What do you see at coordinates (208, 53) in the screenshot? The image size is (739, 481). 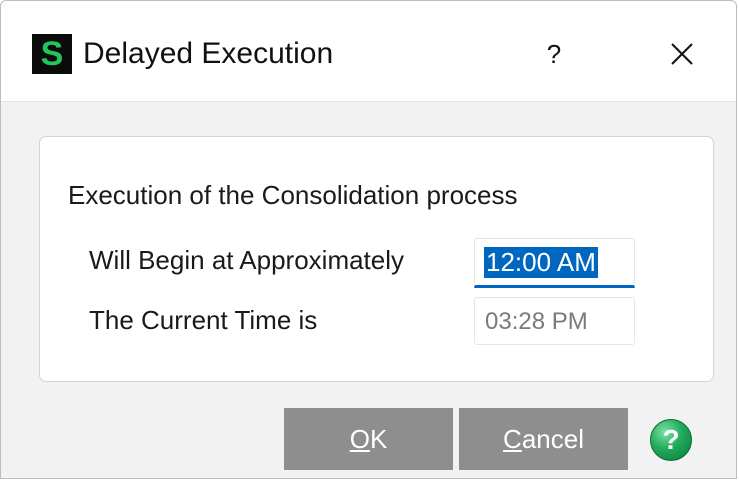 I see `dialog-title: Delayed Execution` at bounding box center [208, 53].